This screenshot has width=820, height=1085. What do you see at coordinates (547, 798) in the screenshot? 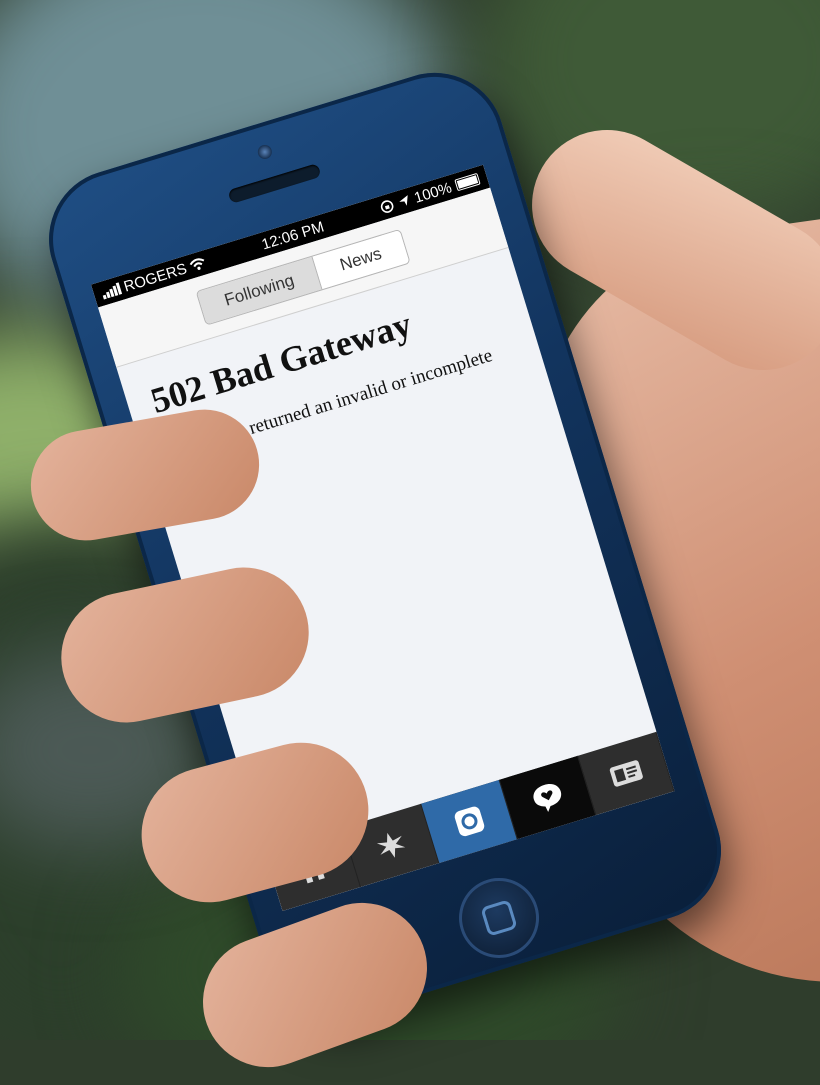
I see `news-heart-icon` at bounding box center [547, 798].